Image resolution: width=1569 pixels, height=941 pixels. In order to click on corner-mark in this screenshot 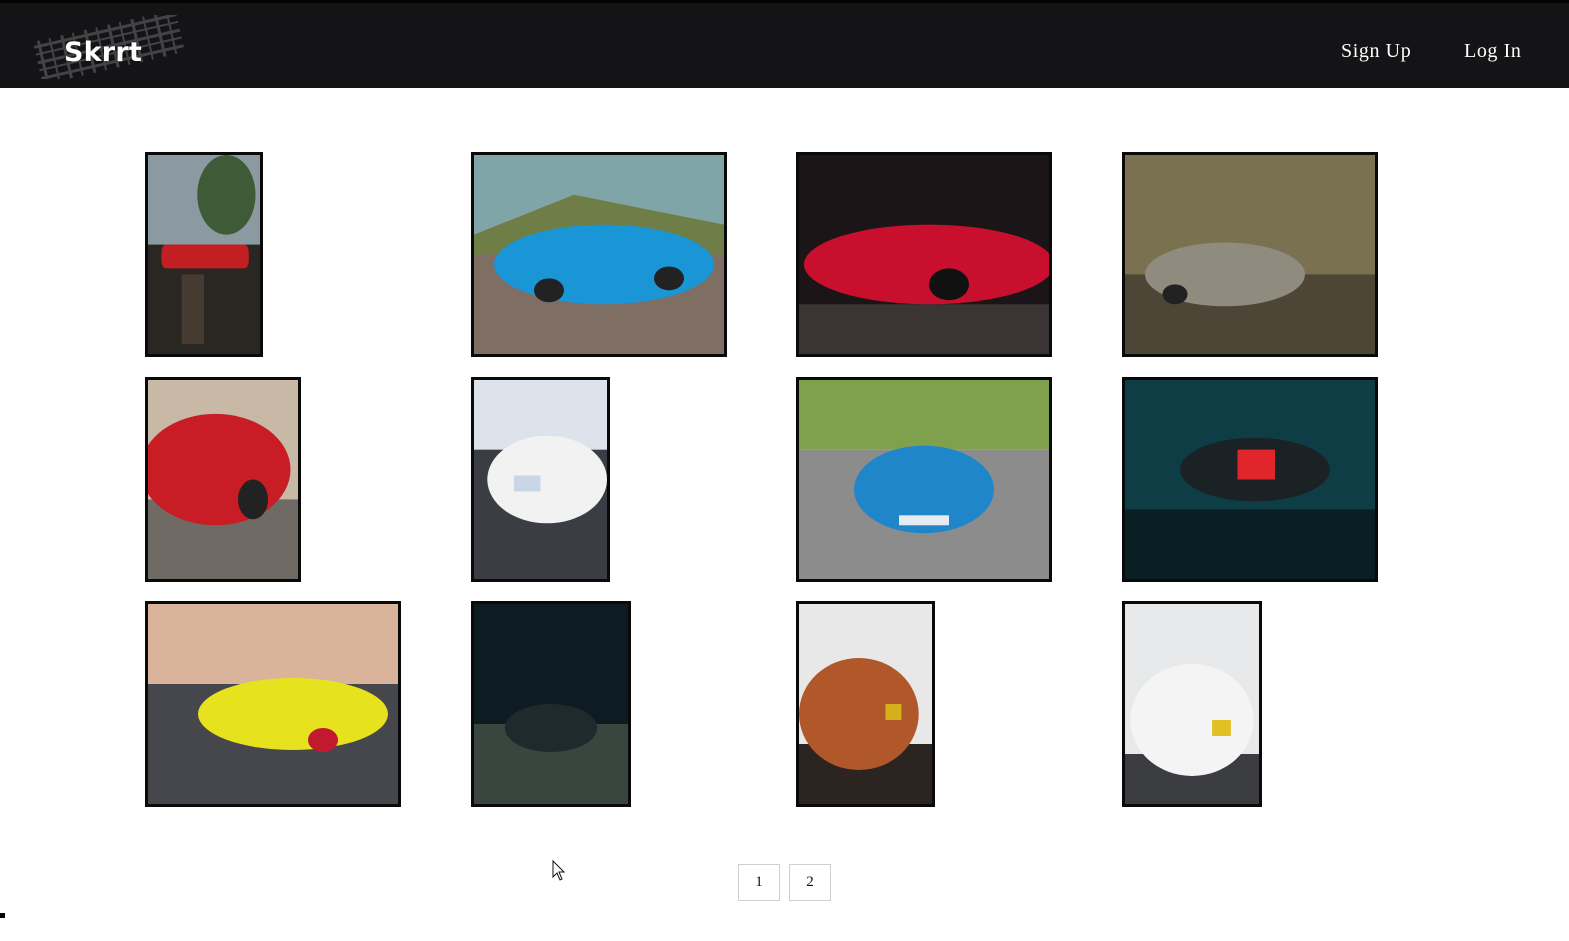, I will do `click(2, 915)`.